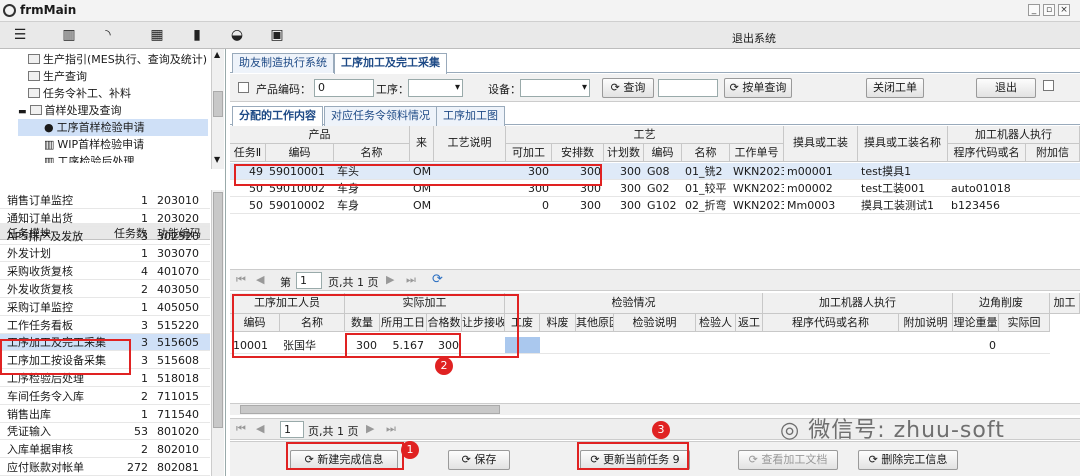 This screenshot has width=1080, height=476. Describe the element at coordinates (437, 279) in the screenshot. I see `refresh-icon: ⟳` at that location.